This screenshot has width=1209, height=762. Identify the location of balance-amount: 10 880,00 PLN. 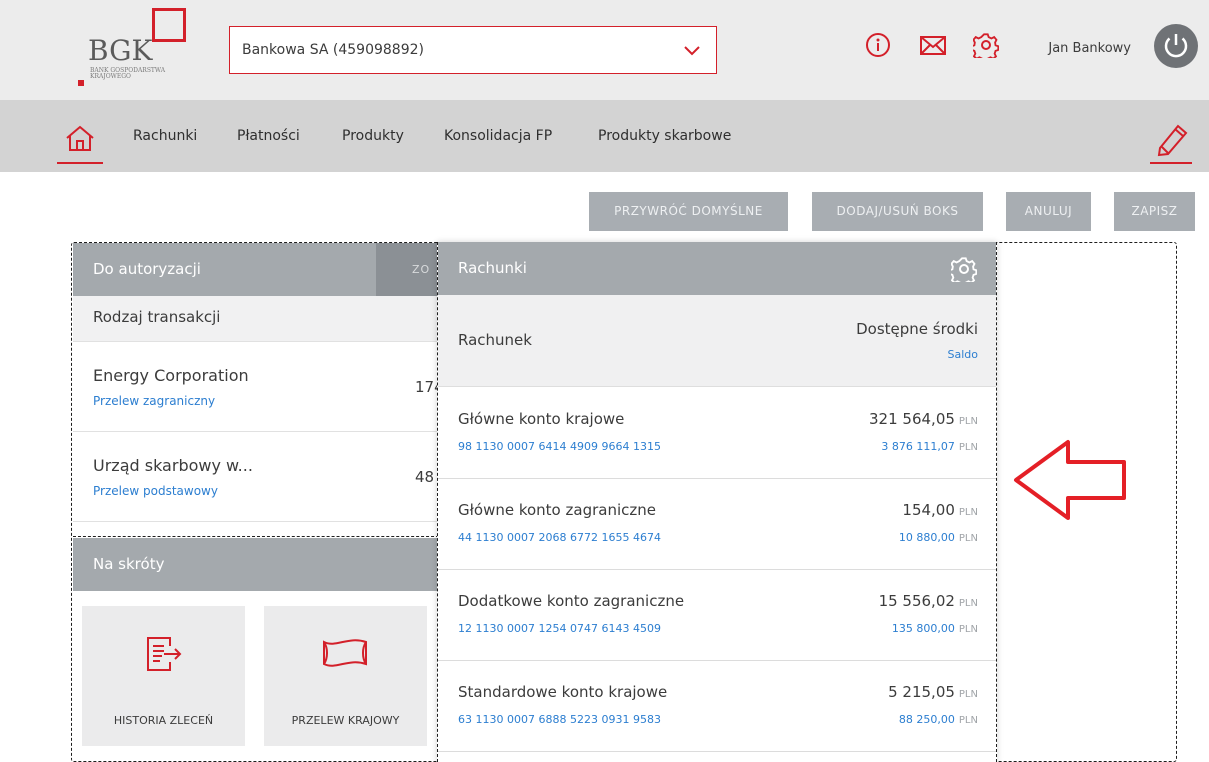
(938, 537).